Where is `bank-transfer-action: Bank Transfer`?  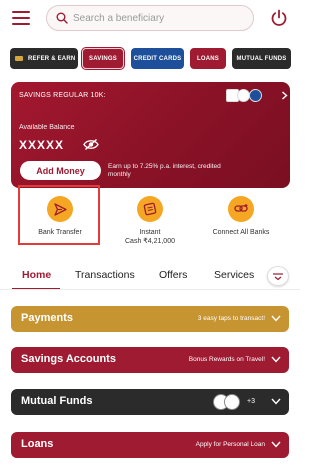 bank-transfer-action: Bank Transfer is located at coordinates (60, 216).